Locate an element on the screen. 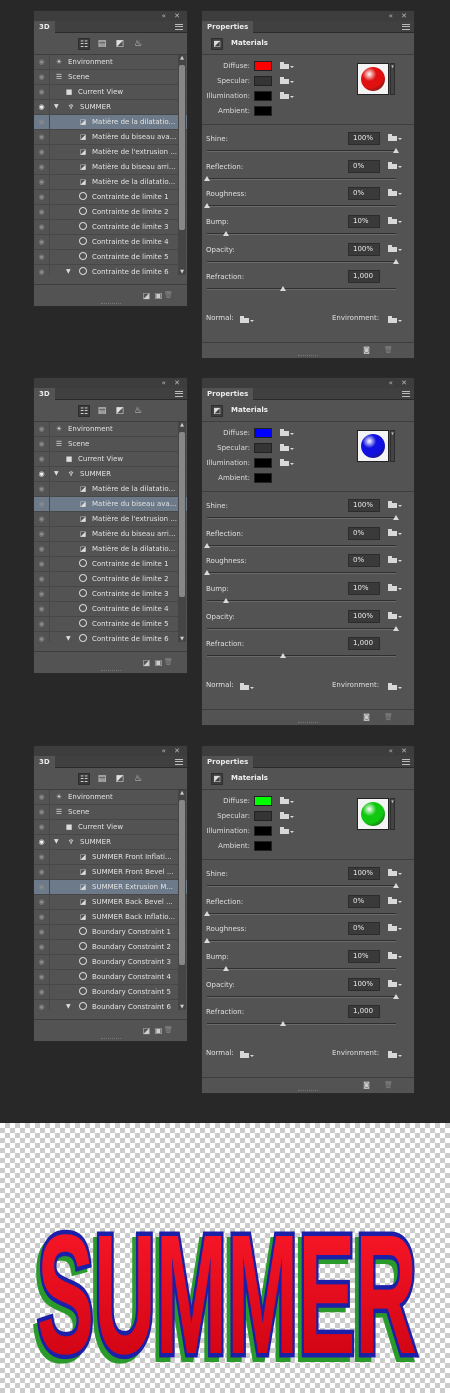 The image size is (450, 1393). layer-row: ◉ ▼ ♆ SUMMER is located at coordinates (110, 842).